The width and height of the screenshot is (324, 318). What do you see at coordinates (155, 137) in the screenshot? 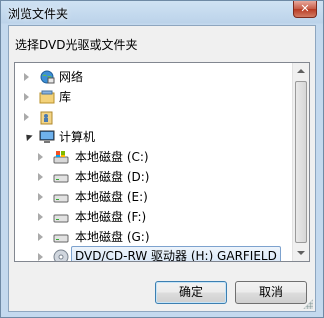
I see `tree-item-computer: 计算机` at bounding box center [155, 137].